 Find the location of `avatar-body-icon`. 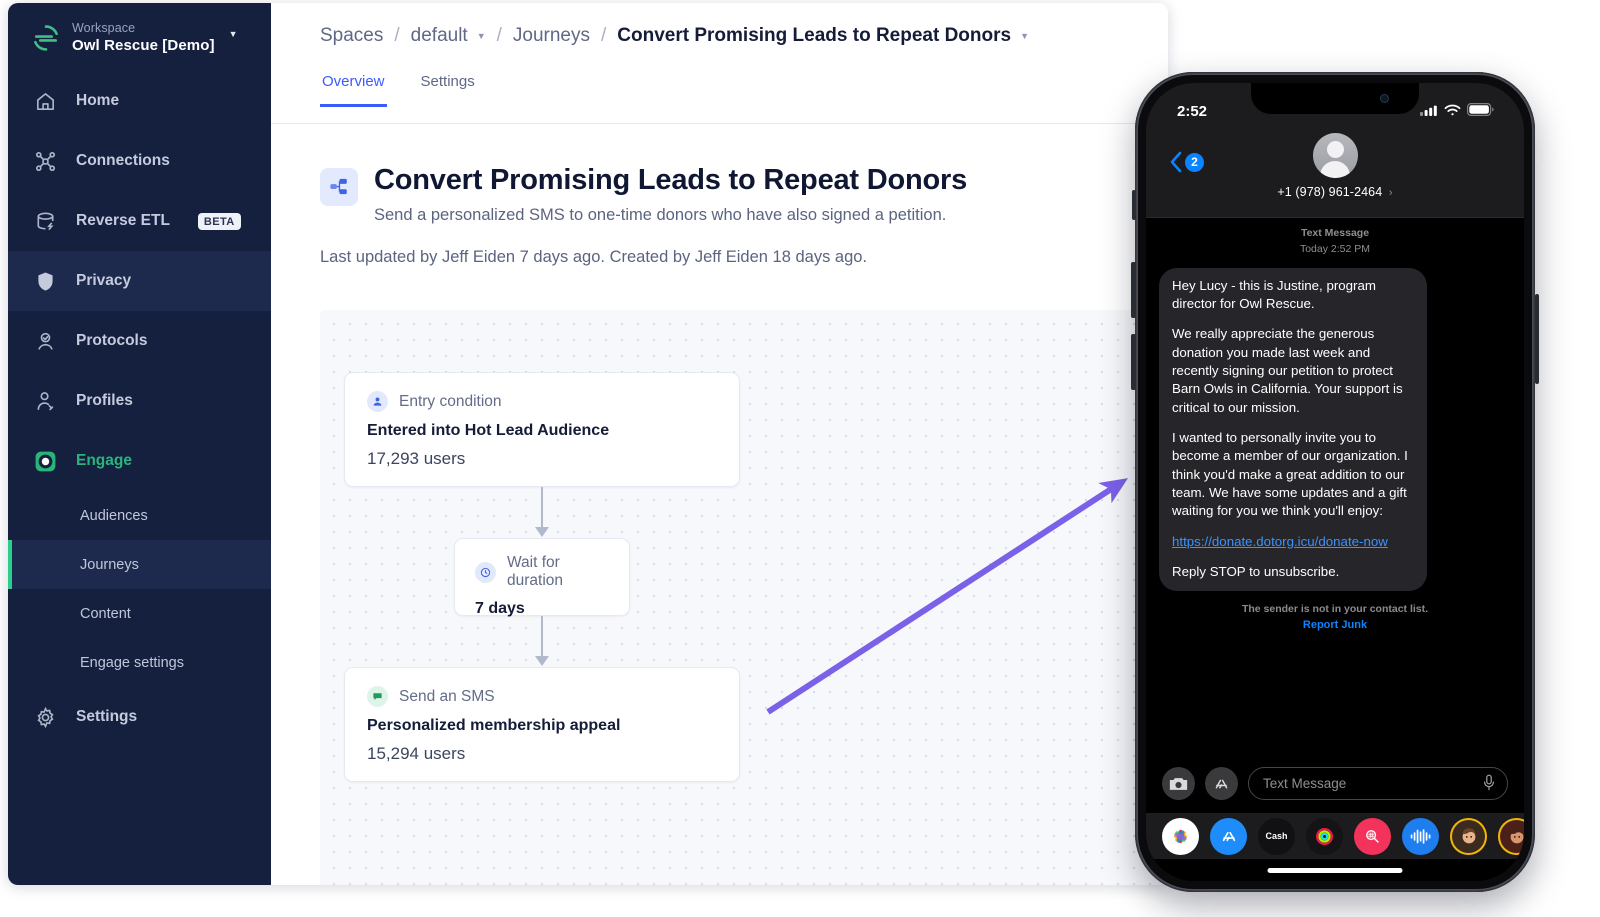

avatar-body-icon is located at coordinates (1335, 169).